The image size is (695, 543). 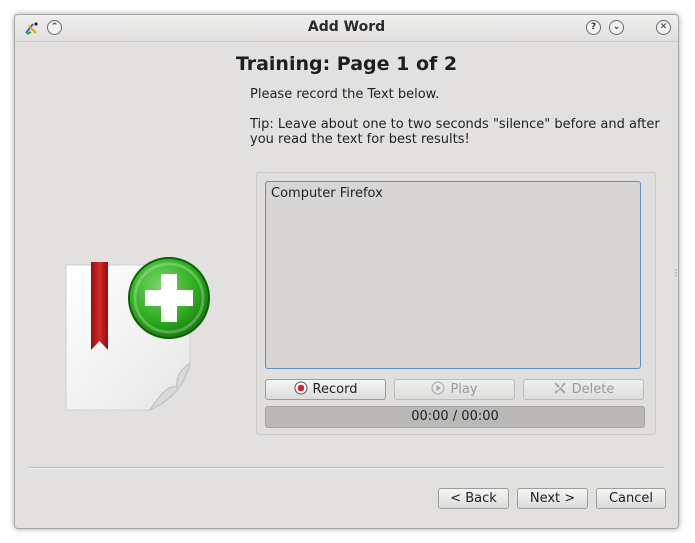 I want to click on delete-button: Delete, so click(x=583, y=389).